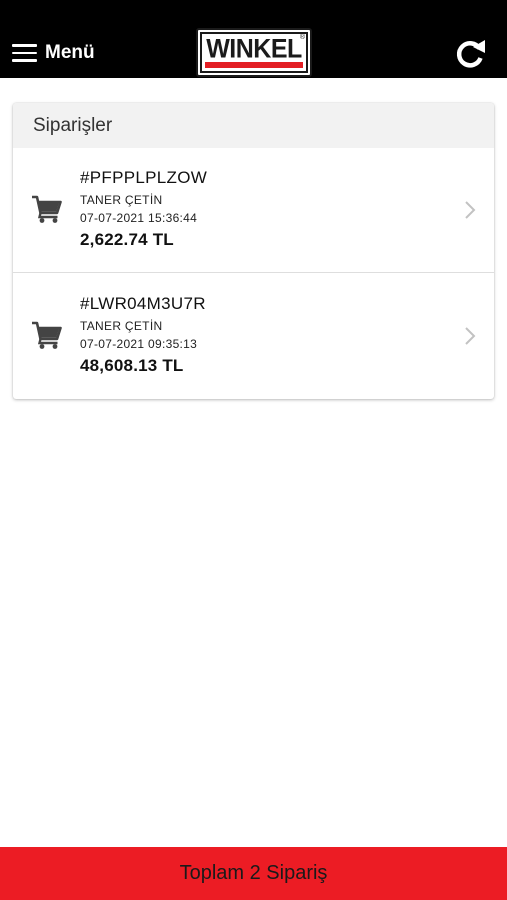 This screenshot has height=900, width=507. Describe the element at coordinates (139, 344) in the screenshot. I see `order-datetime: 07-07-2021 09:35:13` at that location.